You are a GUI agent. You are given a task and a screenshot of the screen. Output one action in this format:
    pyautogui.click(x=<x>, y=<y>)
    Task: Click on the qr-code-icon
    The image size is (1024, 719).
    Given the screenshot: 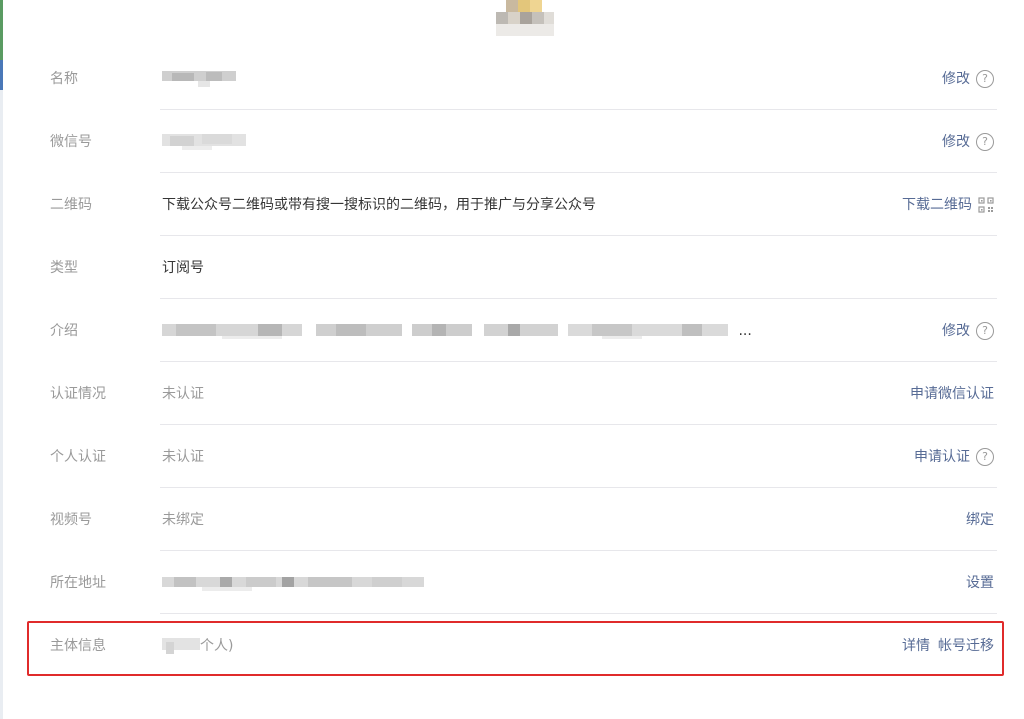 What is the action you would take?
    pyautogui.click(x=986, y=205)
    